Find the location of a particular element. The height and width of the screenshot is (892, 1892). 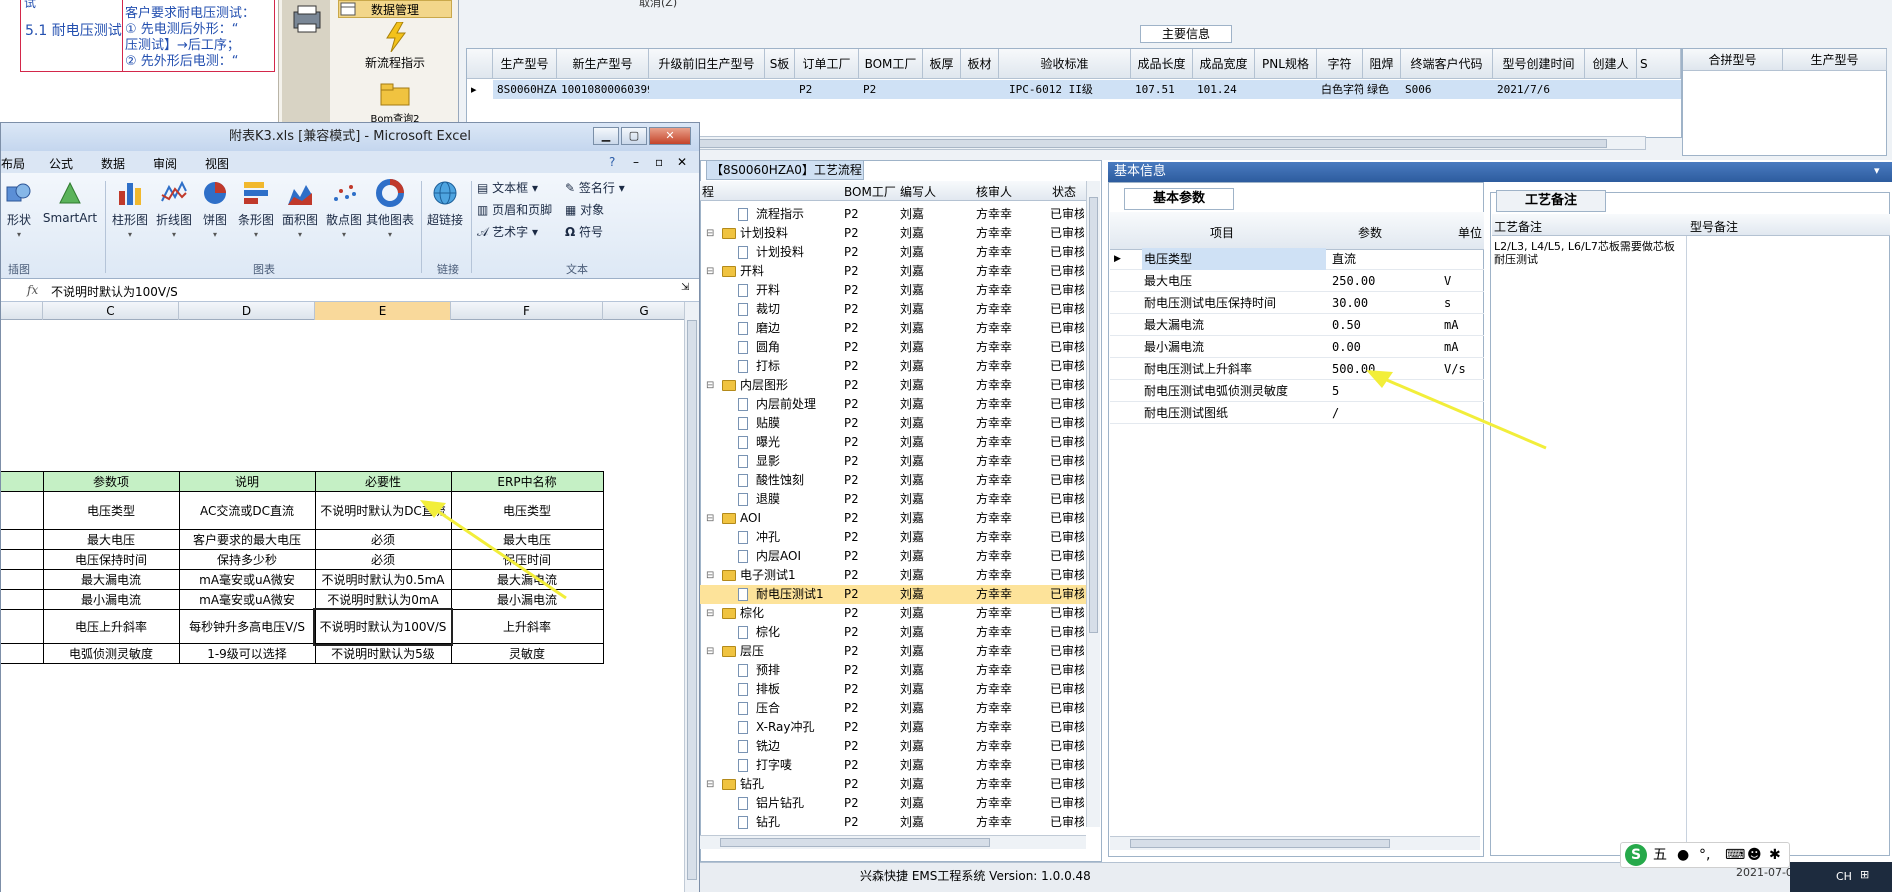

arrow-excel is located at coordinates (493, 550).